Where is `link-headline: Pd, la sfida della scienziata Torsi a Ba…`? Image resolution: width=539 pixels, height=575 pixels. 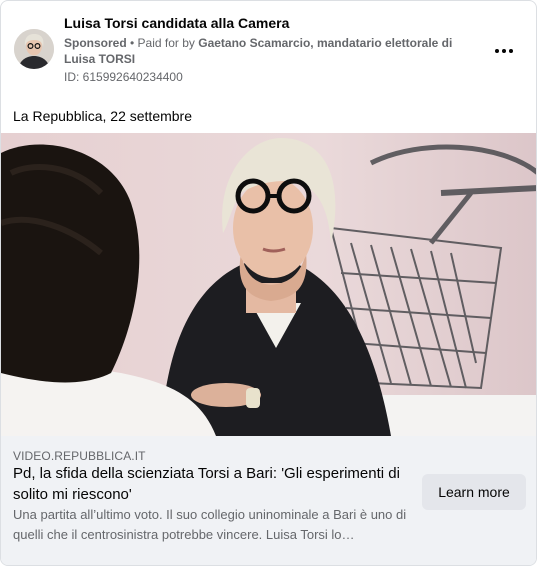 link-headline: Pd, la sfida della scienziata Torsi a Ba… is located at coordinates (212, 484).